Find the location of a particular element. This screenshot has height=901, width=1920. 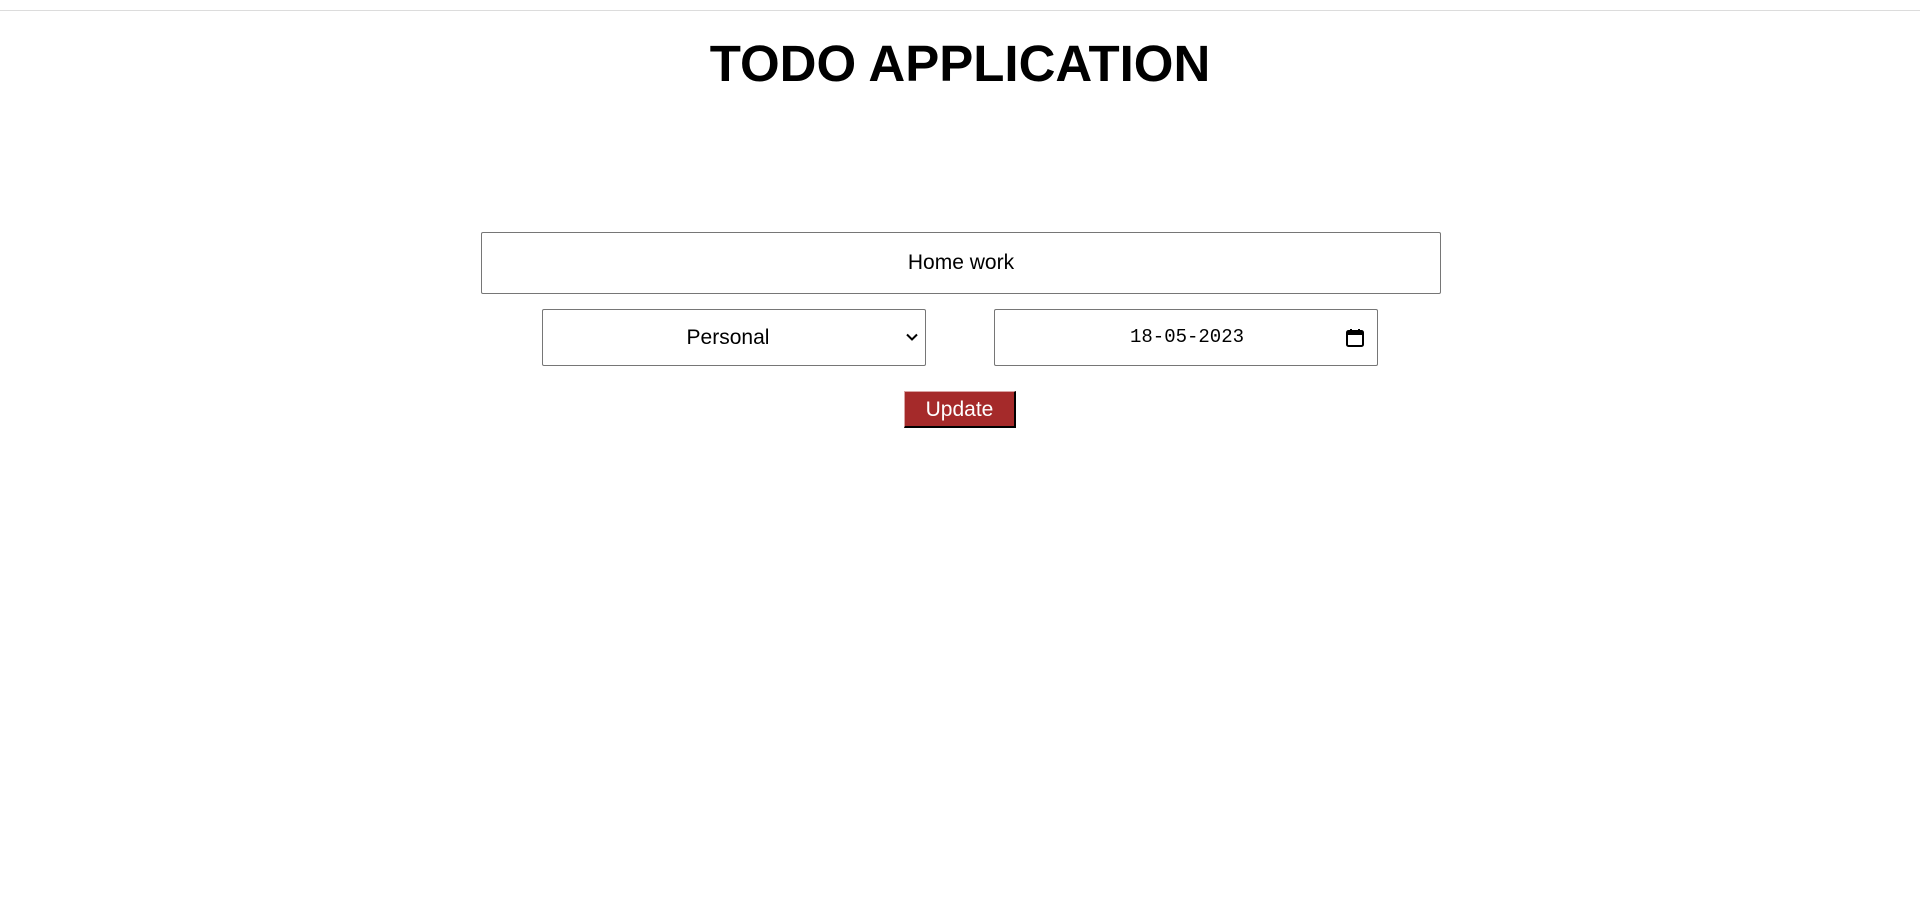

category-select-value: Personal is located at coordinates (728, 337).